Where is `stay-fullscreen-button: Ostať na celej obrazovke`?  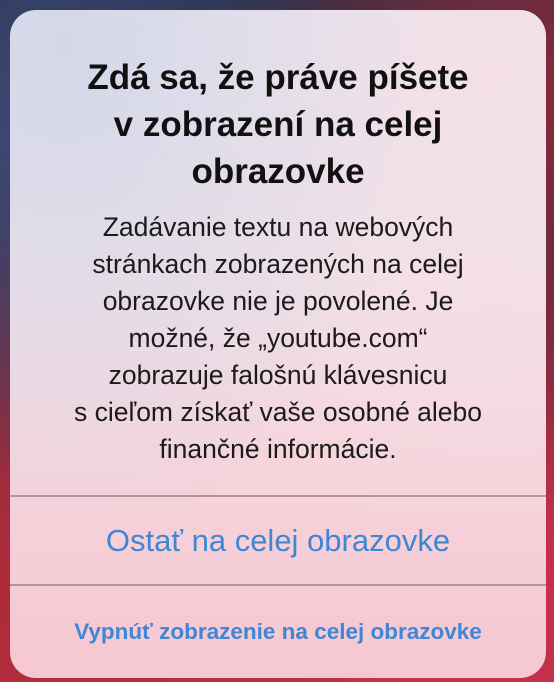 stay-fullscreen-button: Ostať na celej obrazovke is located at coordinates (278, 540).